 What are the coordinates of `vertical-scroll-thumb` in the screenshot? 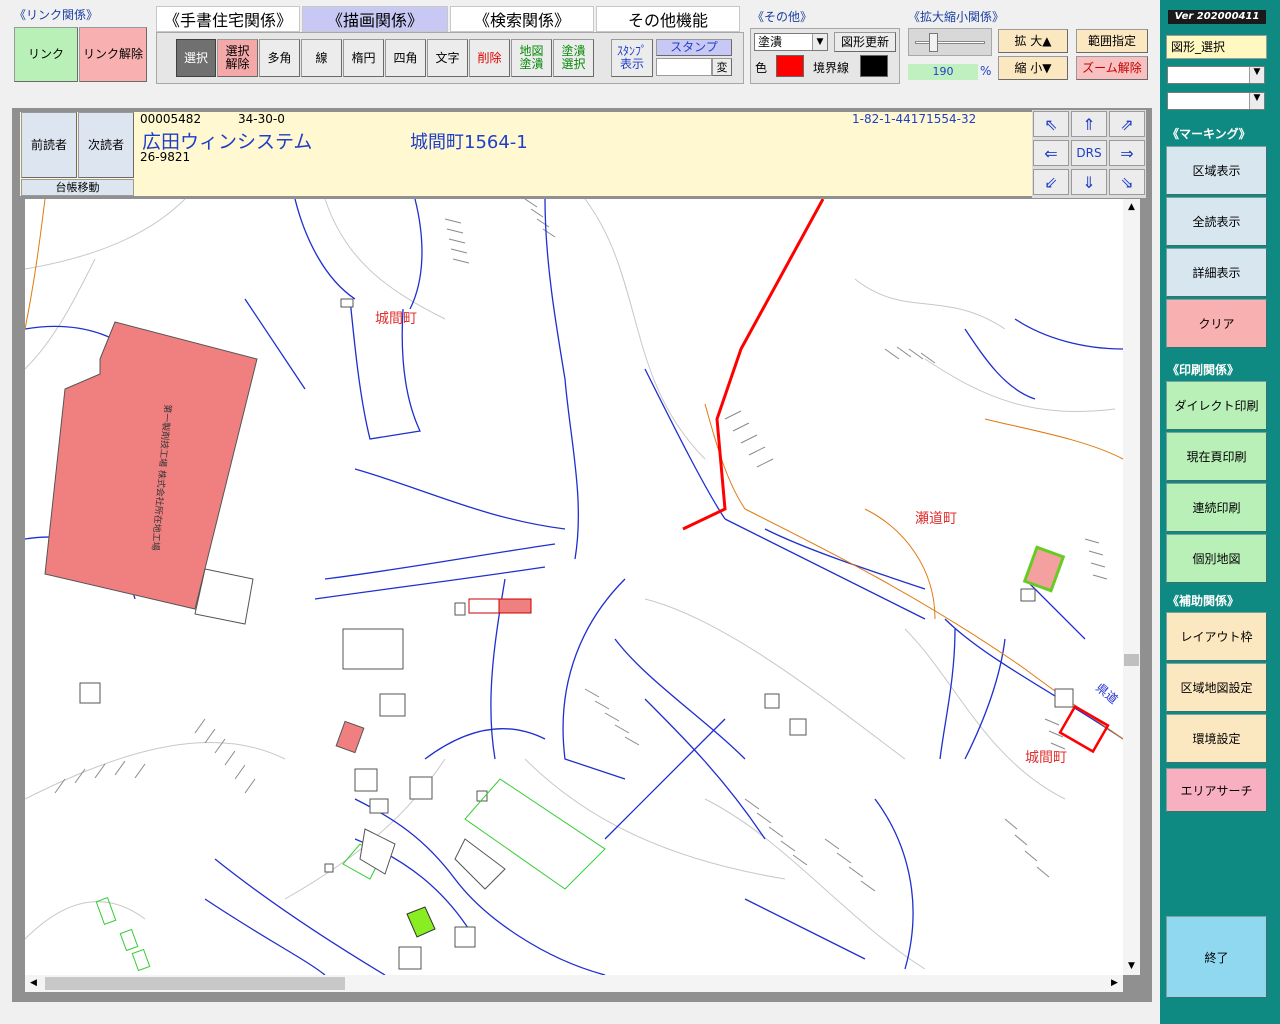 It's located at (1131, 660).